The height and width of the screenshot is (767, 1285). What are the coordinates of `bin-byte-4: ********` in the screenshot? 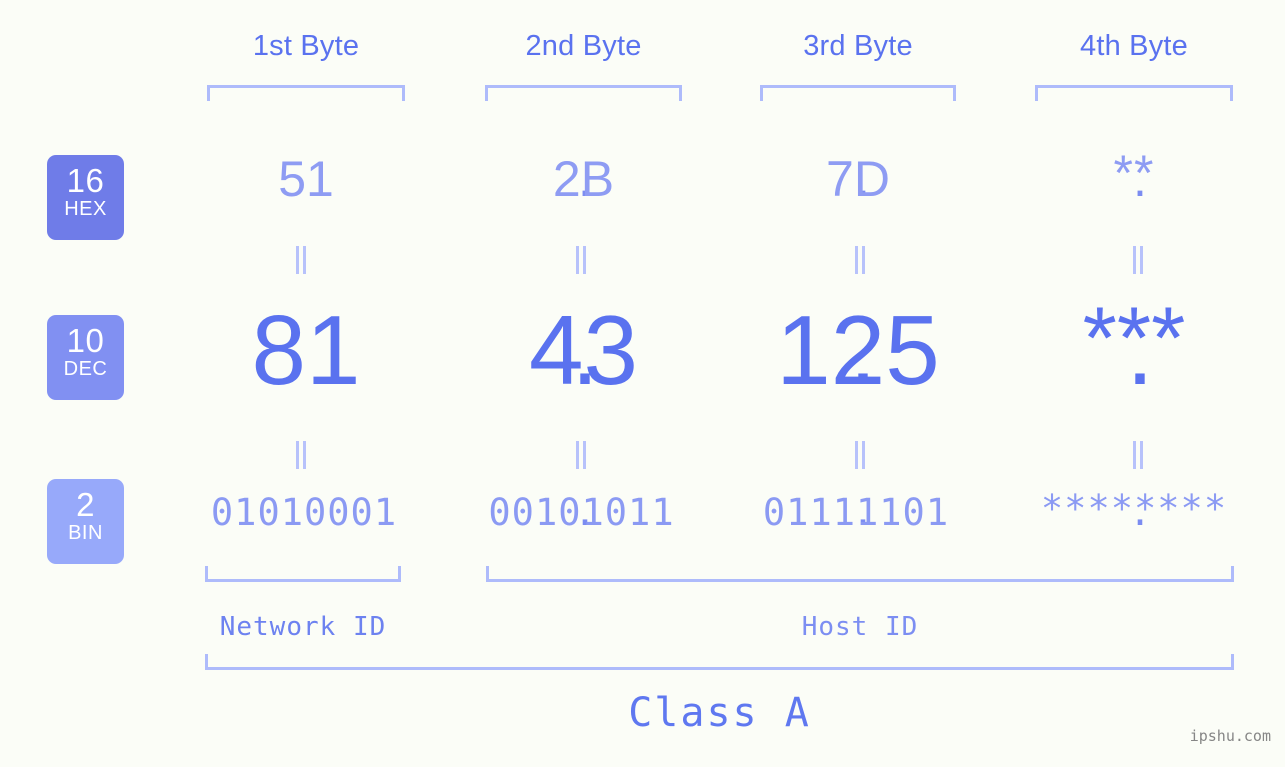 It's located at (1134, 508).